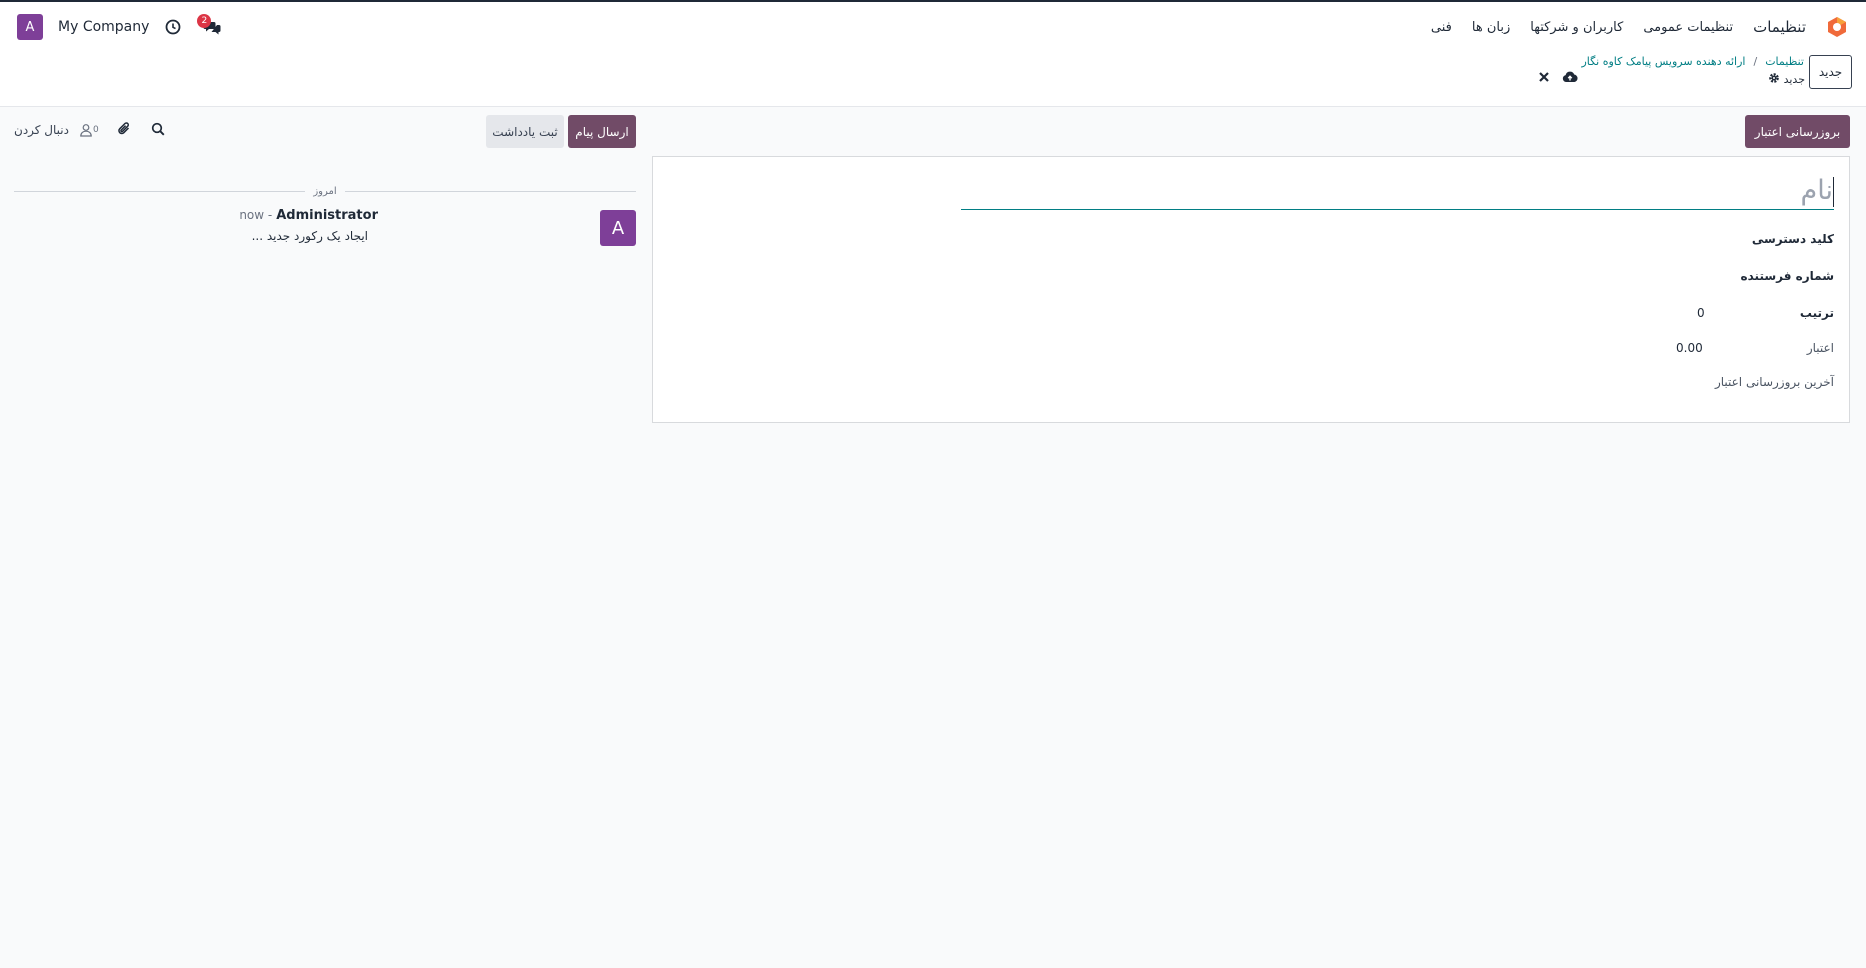 This screenshot has height=968, width=1866. What do you see at coordinates (173, 27) in the screenshot?
I see `activity-clock-icon` at bounding box center [173, 27].